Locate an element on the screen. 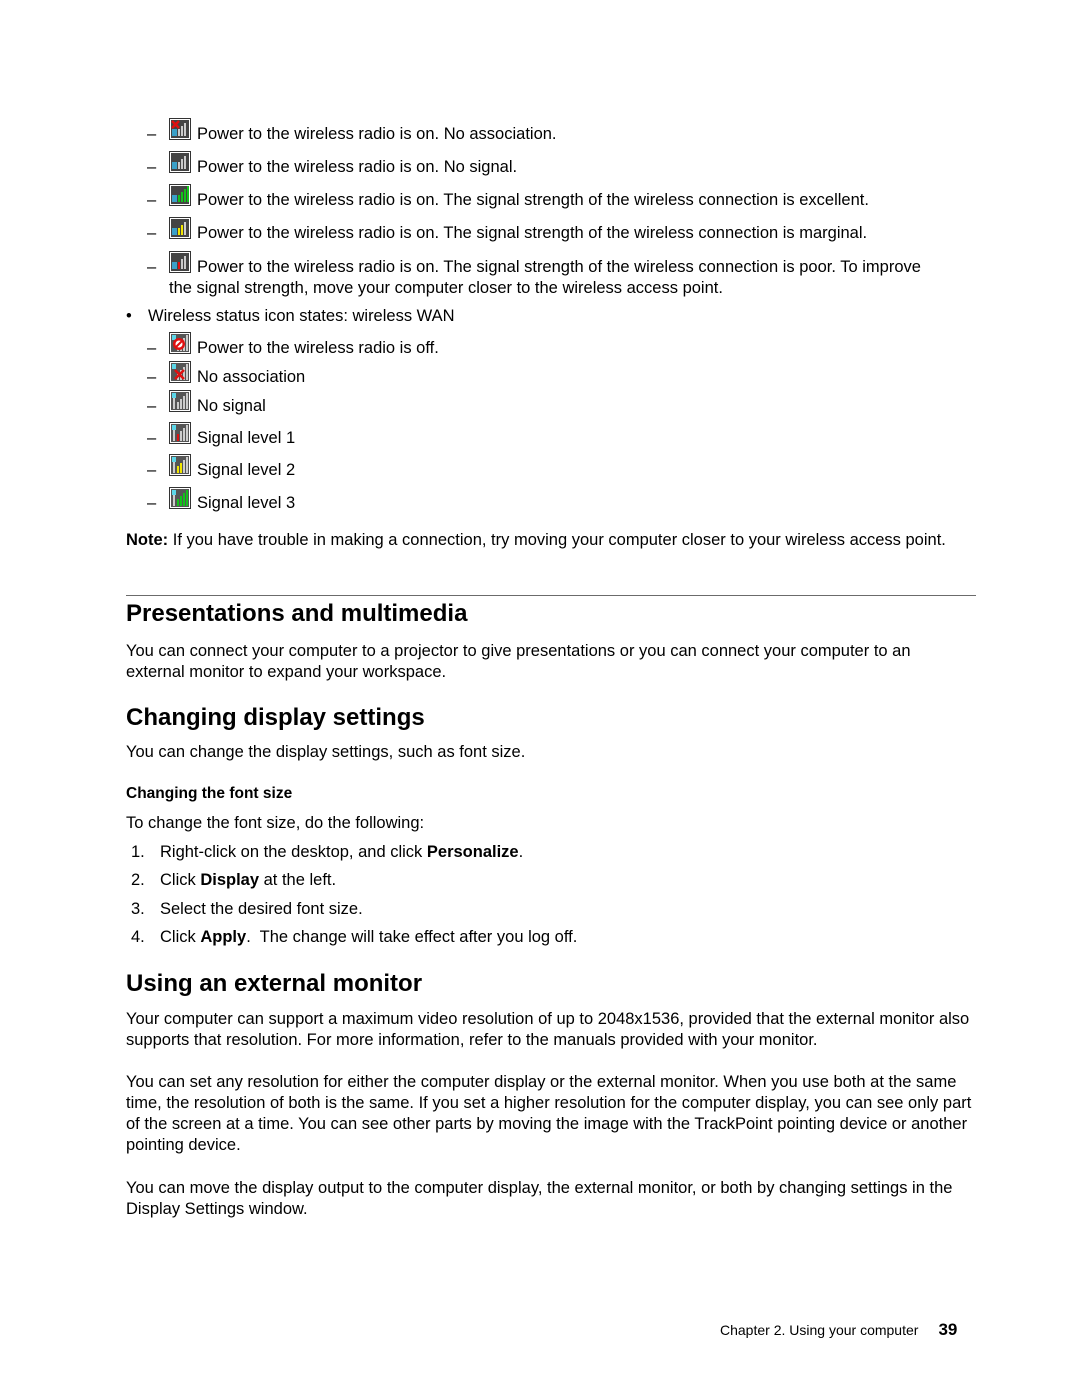 This screenshot has height=1397, width=1080. step-item: 2. Click Display at the left. is located at coordinates (234, 880).